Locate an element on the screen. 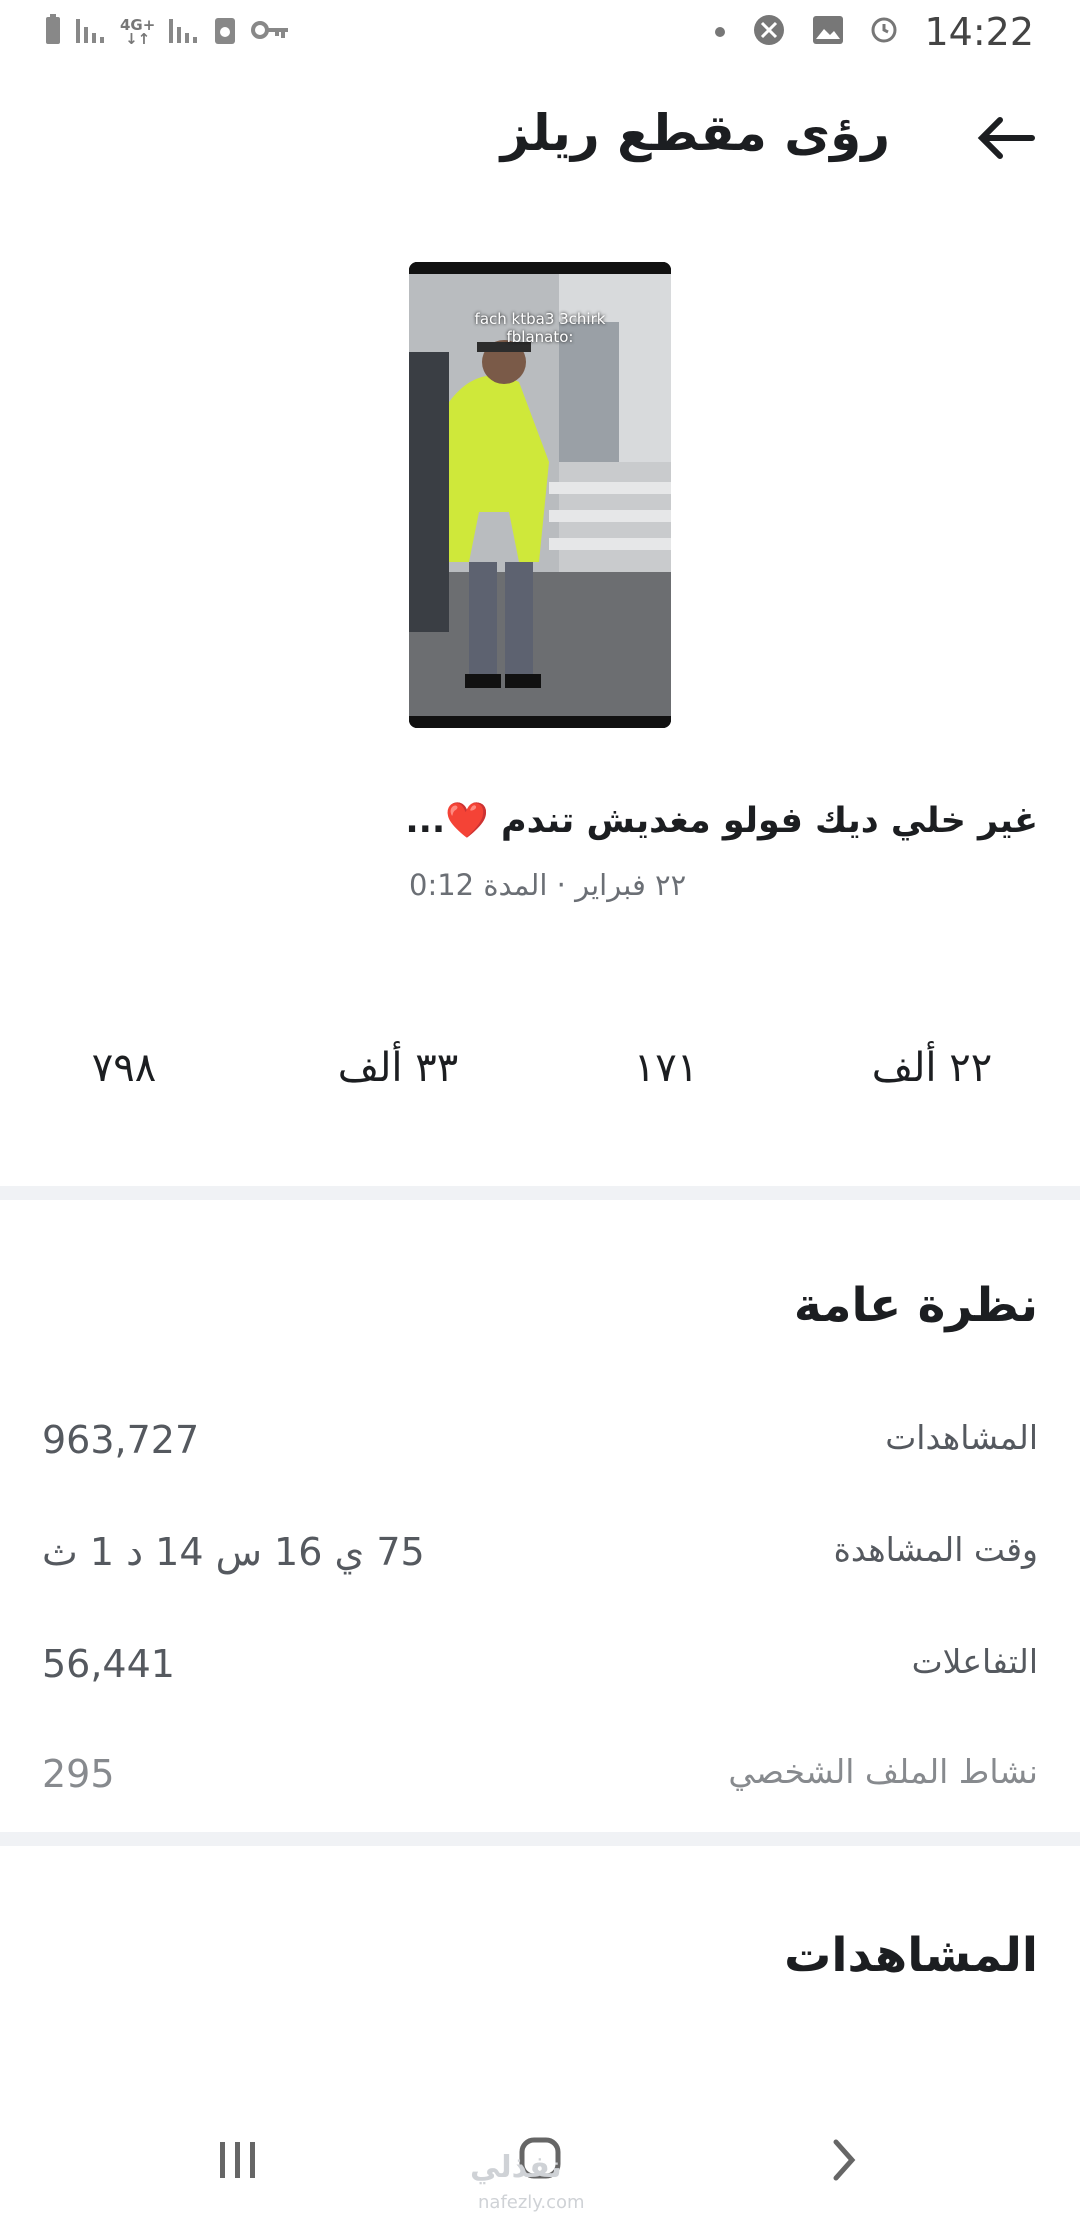 The width and height of the screenshot is (1080, 2220). top-app-bar: رؤى مقطع ريلز is located at coordinates (540, 140).